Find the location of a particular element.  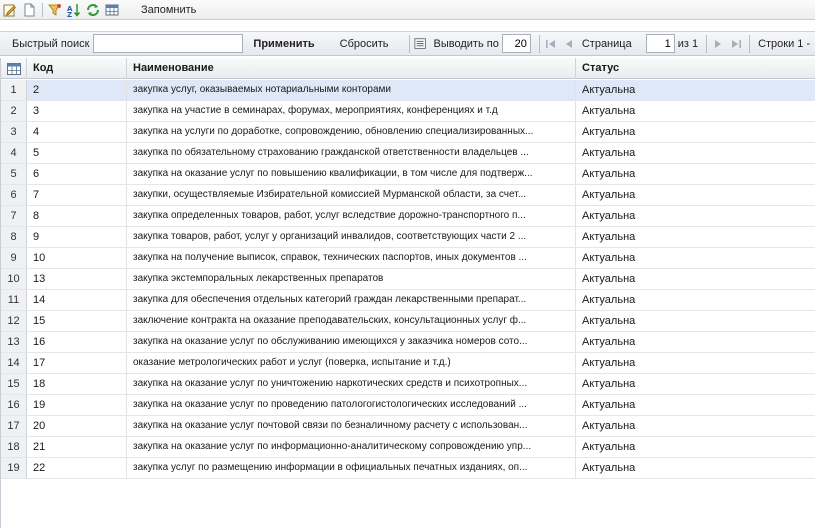

row-number-cell: 6 is located at coordinates (14, 195).